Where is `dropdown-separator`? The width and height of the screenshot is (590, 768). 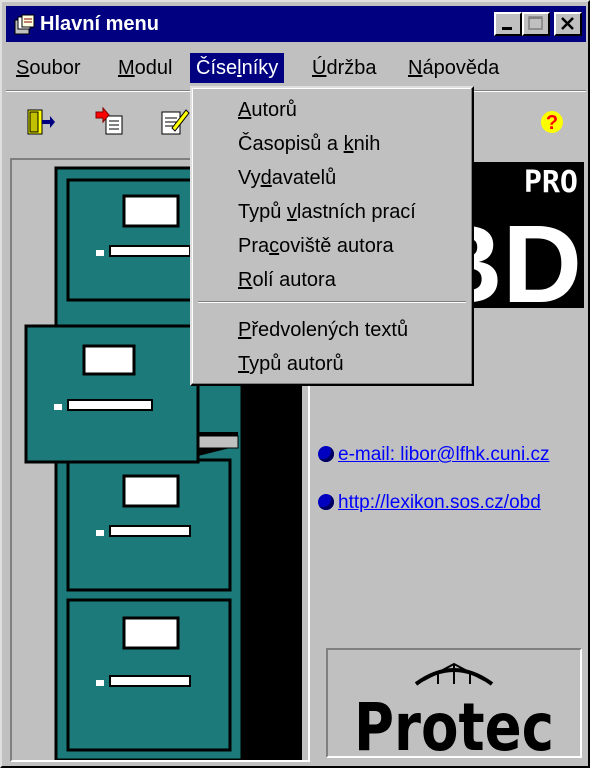
dropdown-separator is located at coordinates (332, 302).